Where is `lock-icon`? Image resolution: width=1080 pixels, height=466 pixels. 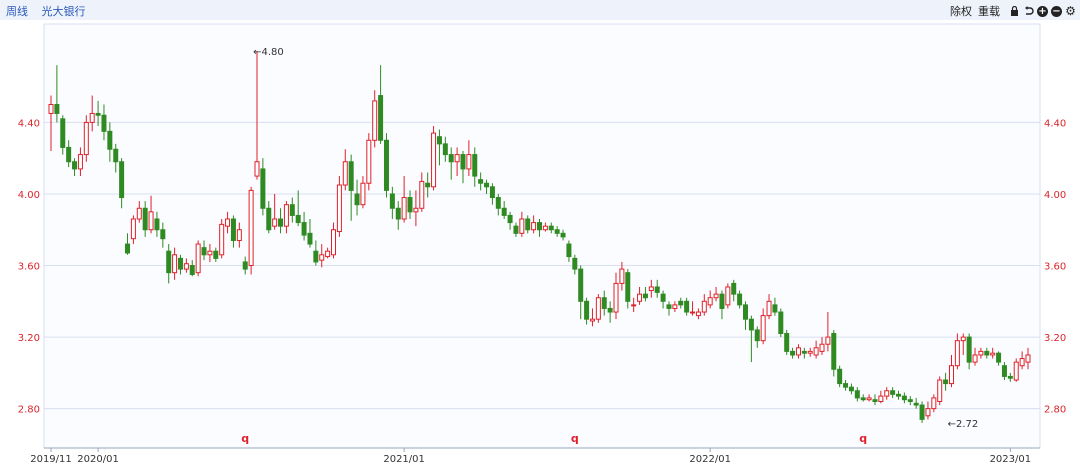 lock-icon is located at coordinates (1014, 11).